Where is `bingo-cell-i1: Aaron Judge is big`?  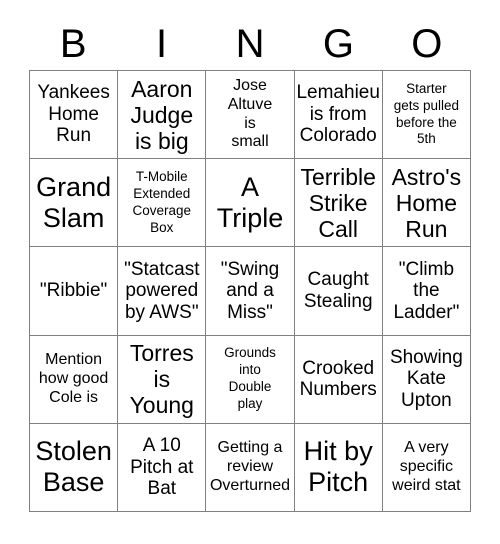
bingo-cell-i1: Aaron Judge is big is located at coordinates (162, 115).